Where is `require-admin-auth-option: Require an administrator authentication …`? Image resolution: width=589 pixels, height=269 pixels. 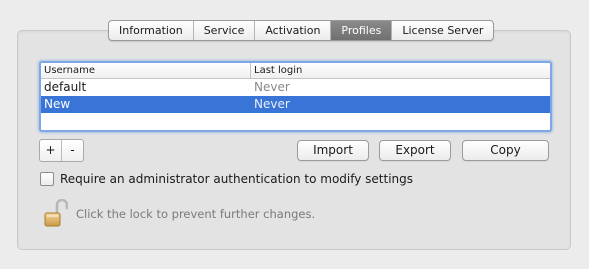
require-admin-auth-option: Require an administrator authentication … is located at coordinates (226, 179).